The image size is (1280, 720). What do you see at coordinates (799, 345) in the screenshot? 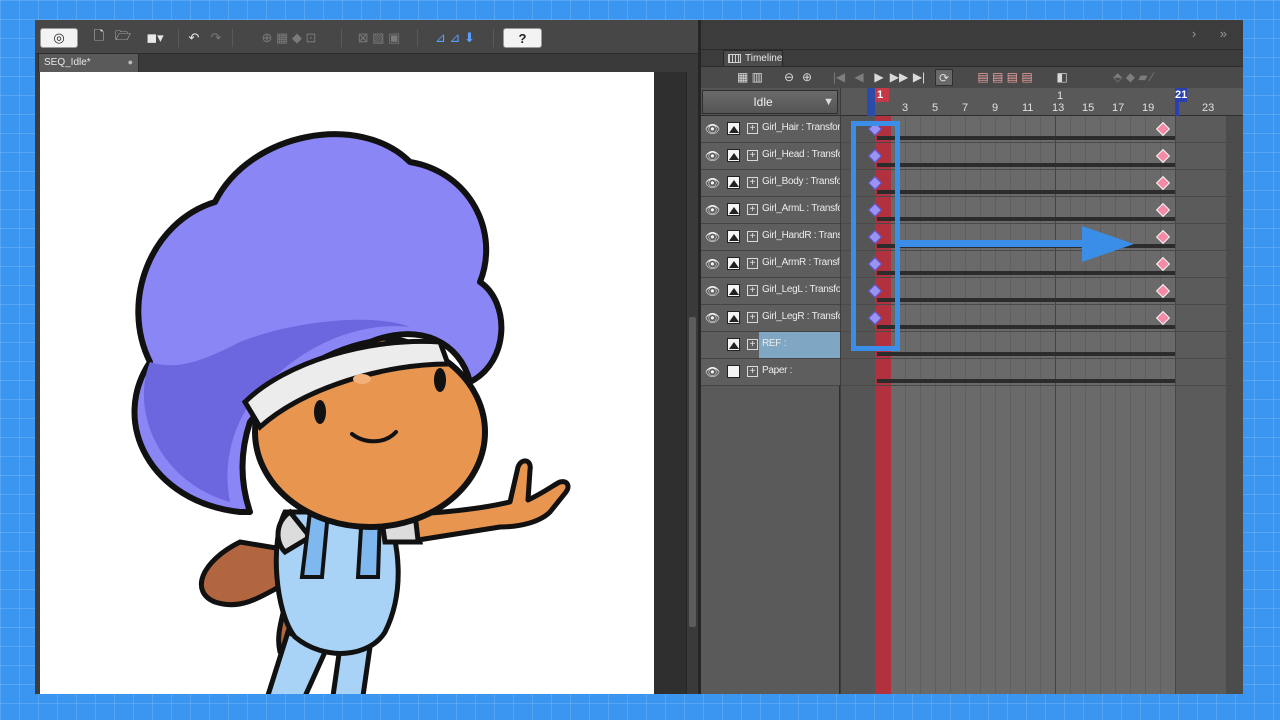
I see `layer-name-cell: REF :` at bounding box center [799, 345].